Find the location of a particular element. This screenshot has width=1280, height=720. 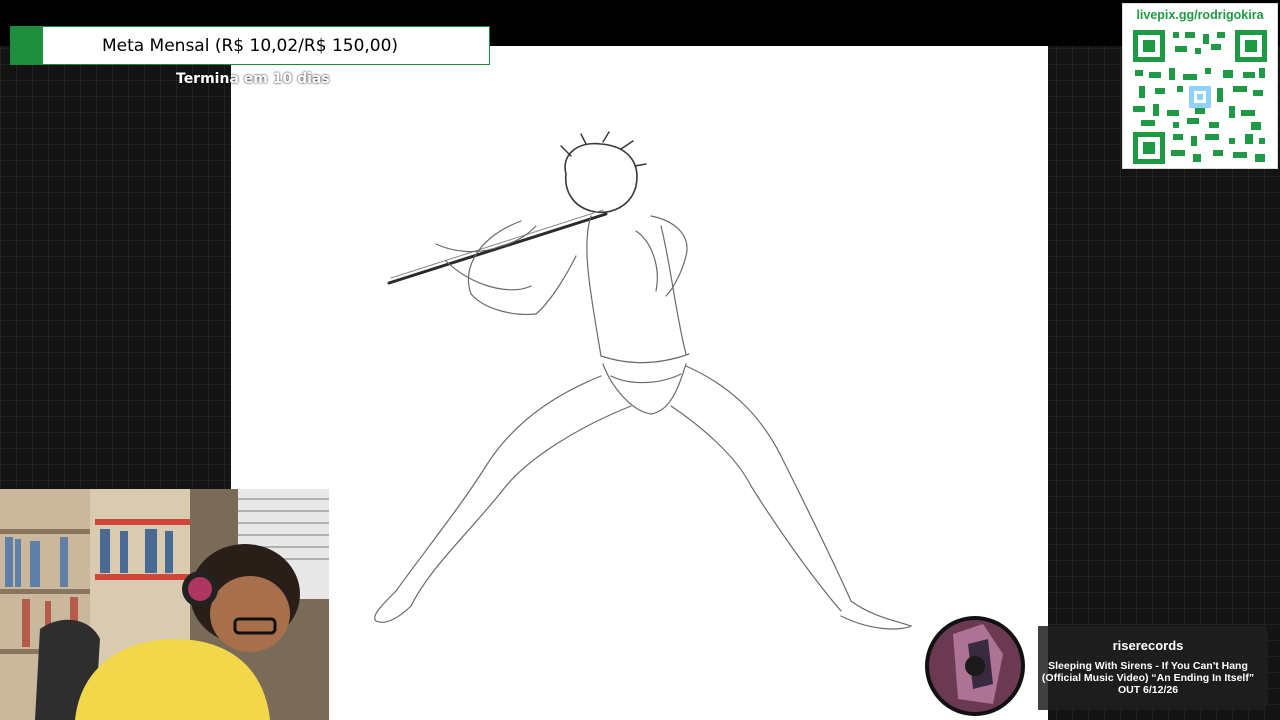

goal-label: Meta Mensal (R$ 10,02/R$ 150,00) is located at coordinates (250, 45).